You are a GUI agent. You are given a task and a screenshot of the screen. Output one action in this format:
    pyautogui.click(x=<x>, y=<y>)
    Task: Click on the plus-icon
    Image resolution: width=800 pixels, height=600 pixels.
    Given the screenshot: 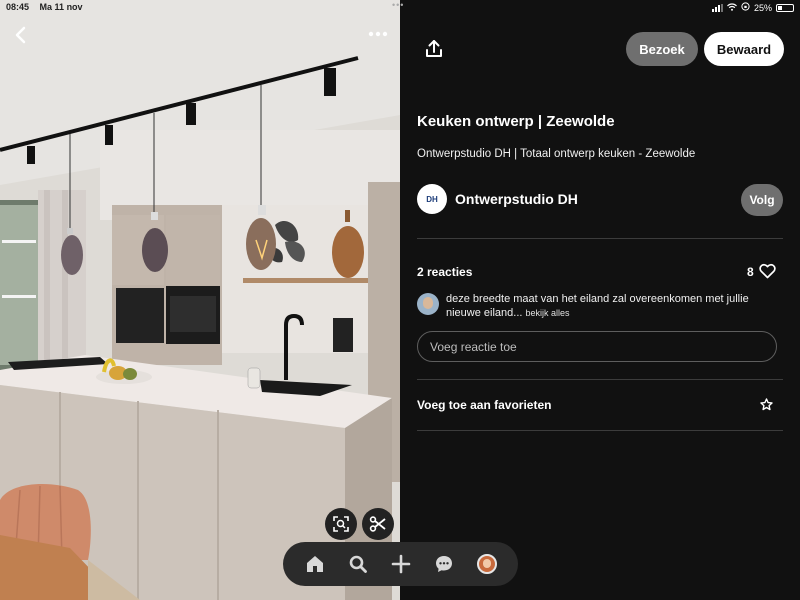 What is the action you would take?
    pyautogui.click(x=400, y=564)
    